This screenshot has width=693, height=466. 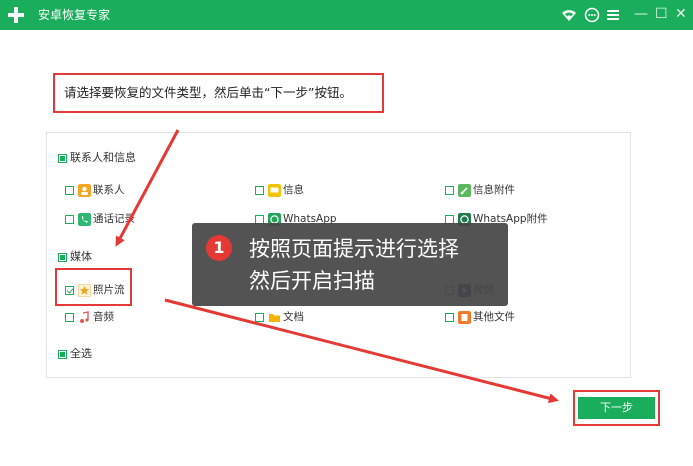 I want to click on folder-icon, so click(x=274, y=318).